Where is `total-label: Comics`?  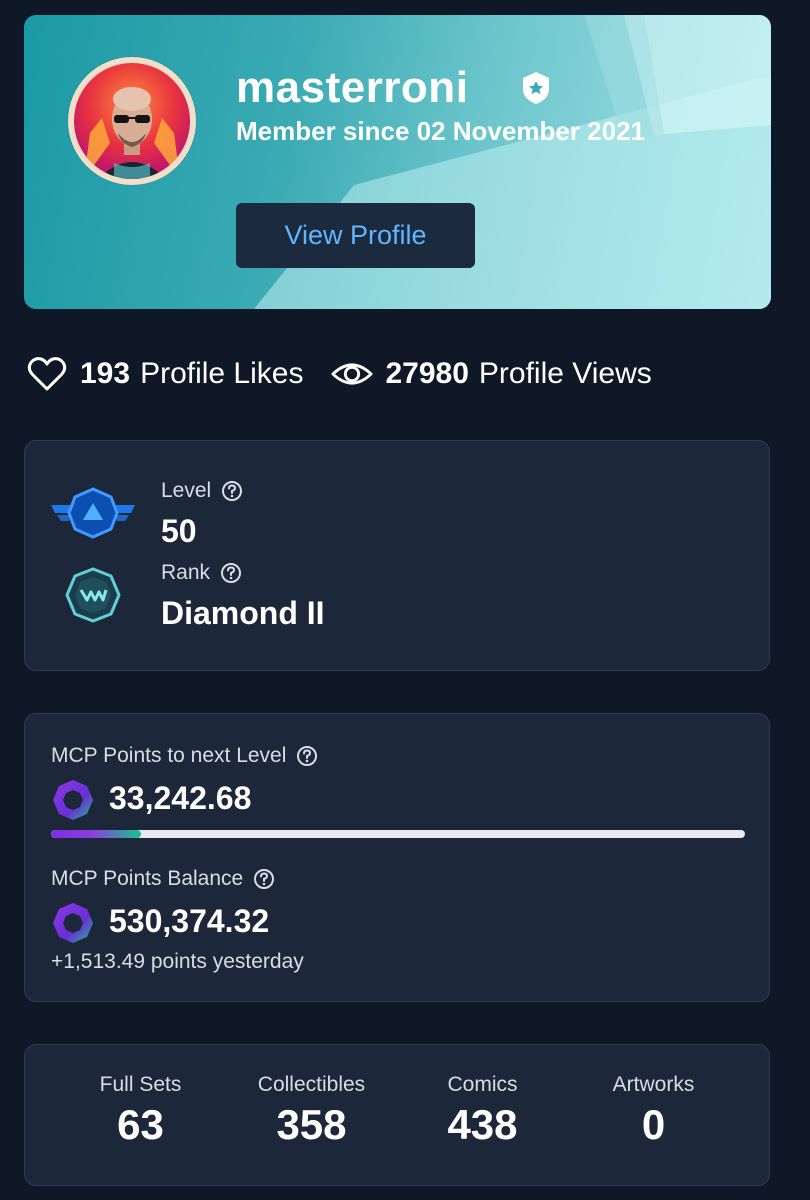
total-label: Comics is located at coordinates (482, 1084).